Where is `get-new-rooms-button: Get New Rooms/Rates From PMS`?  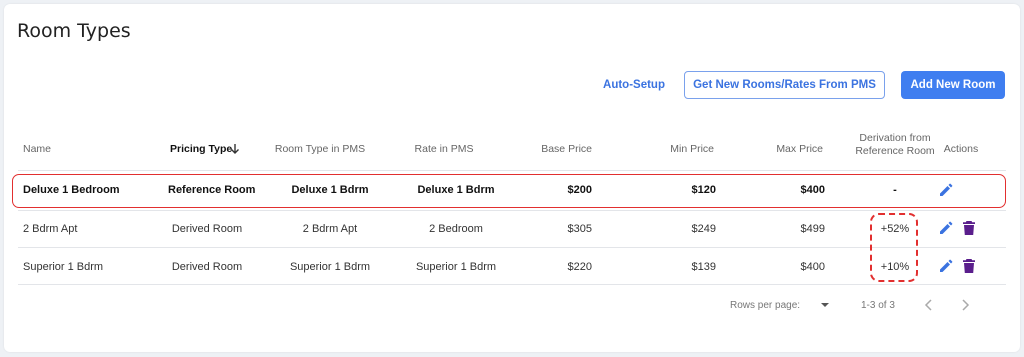 get-new-rooms-button: Get New Rooms/Rates From PMS is located at coordinates (784, 85).